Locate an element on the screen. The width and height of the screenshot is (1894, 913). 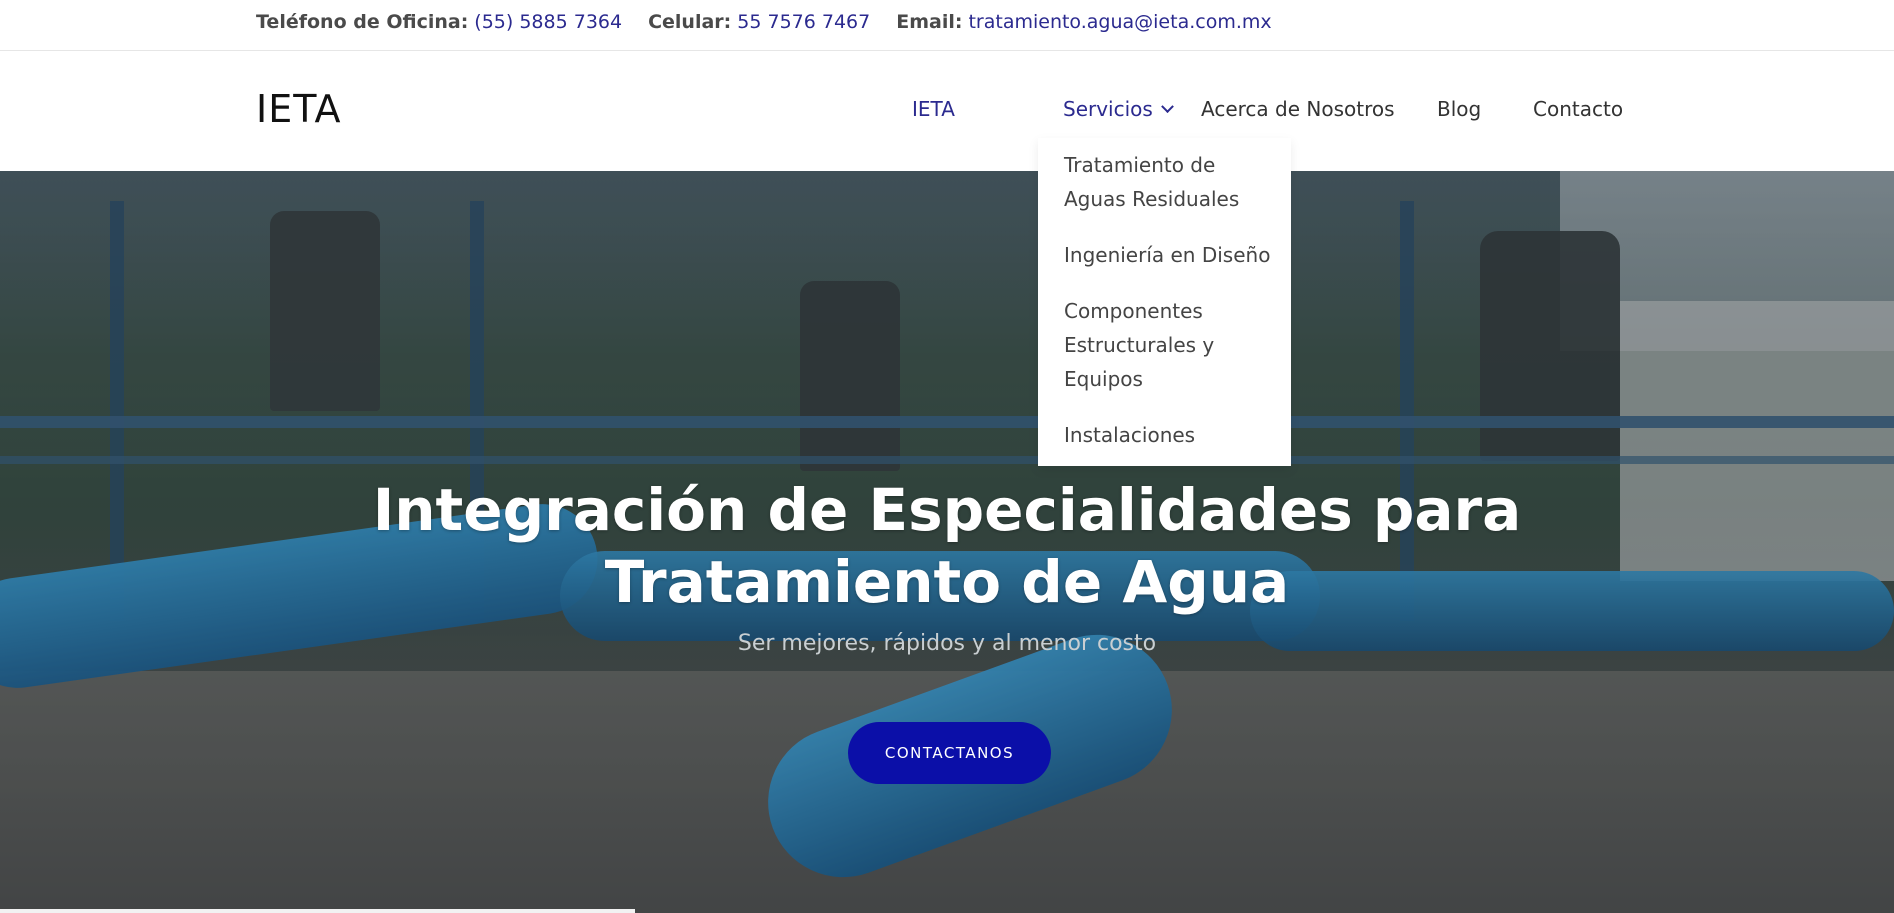
nav-contacto: Contacto is located at coordinates (1578, 109).